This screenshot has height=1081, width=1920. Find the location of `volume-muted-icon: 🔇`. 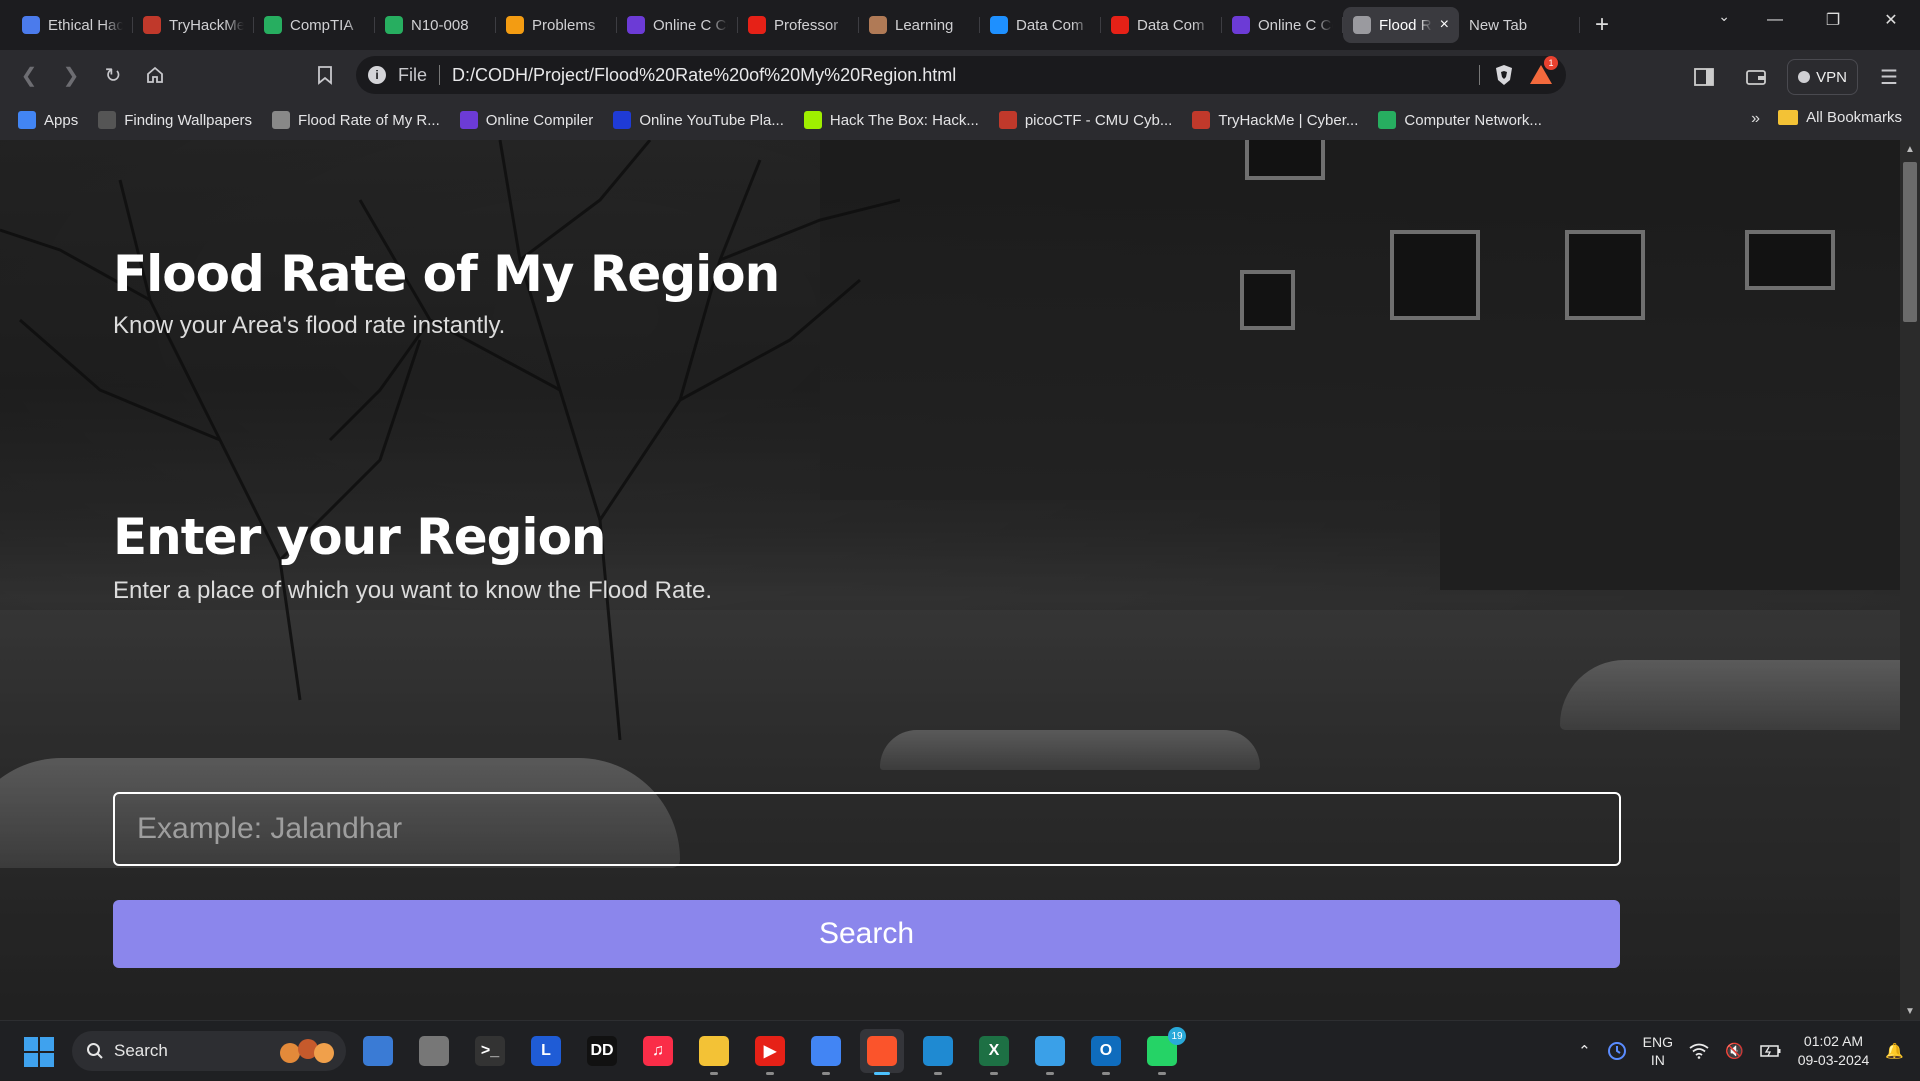

volume-muted-icon: 🔇 is located at coordinates (1734, 1051).